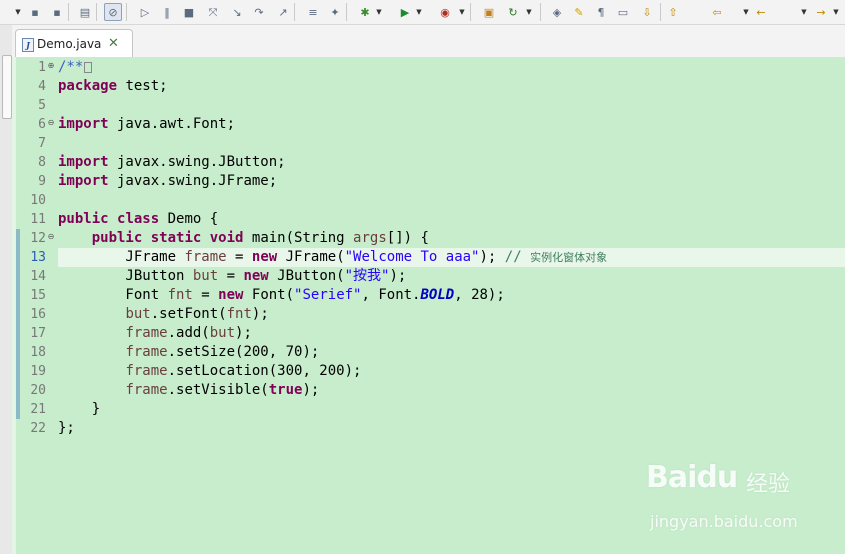 The width and height of the screenshot is (845, 554). I want to click on disconnect-icon: ⤧, so click(213, 12).